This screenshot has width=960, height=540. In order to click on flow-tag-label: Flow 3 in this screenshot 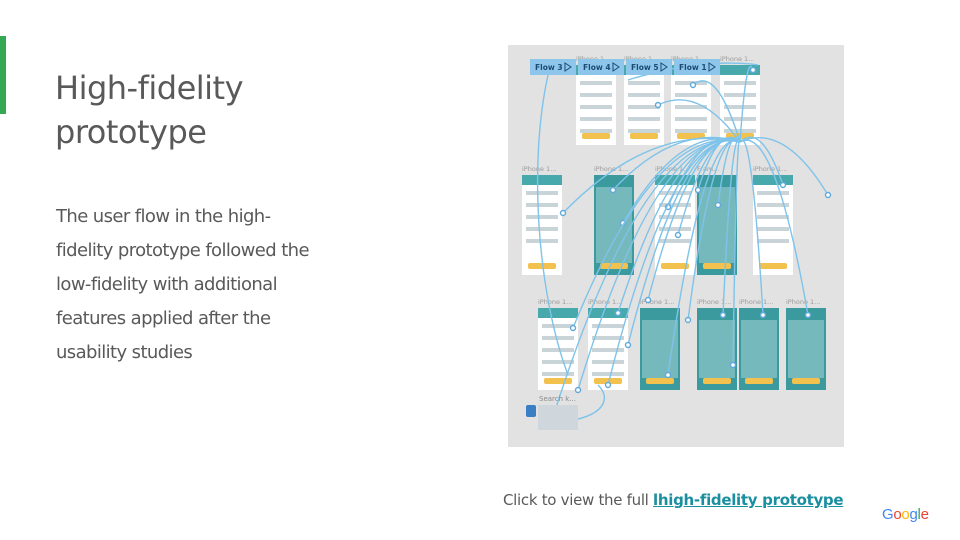, I will do `click(549, 67)`.